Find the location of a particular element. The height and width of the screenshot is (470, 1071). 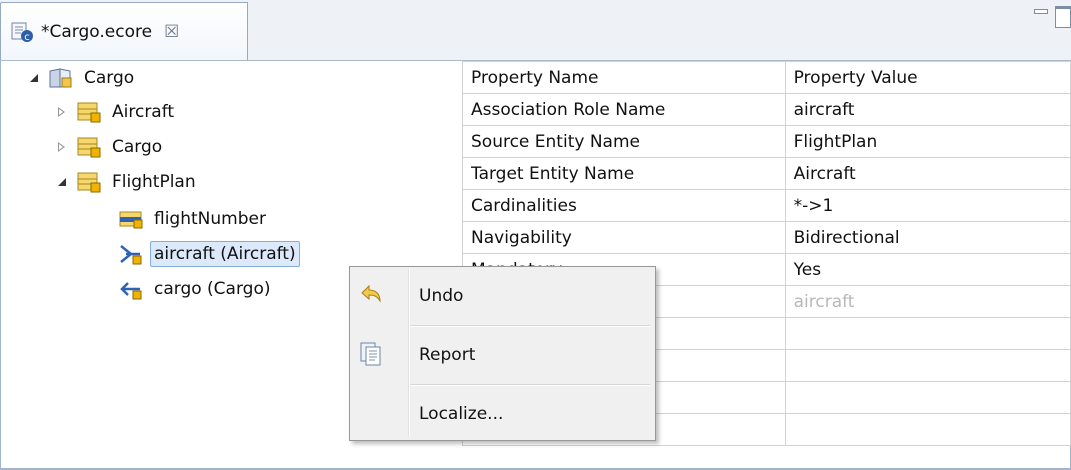

tree-node-aircraft-association: aircraft (Aircraft) is located at coordinates (205, 254).